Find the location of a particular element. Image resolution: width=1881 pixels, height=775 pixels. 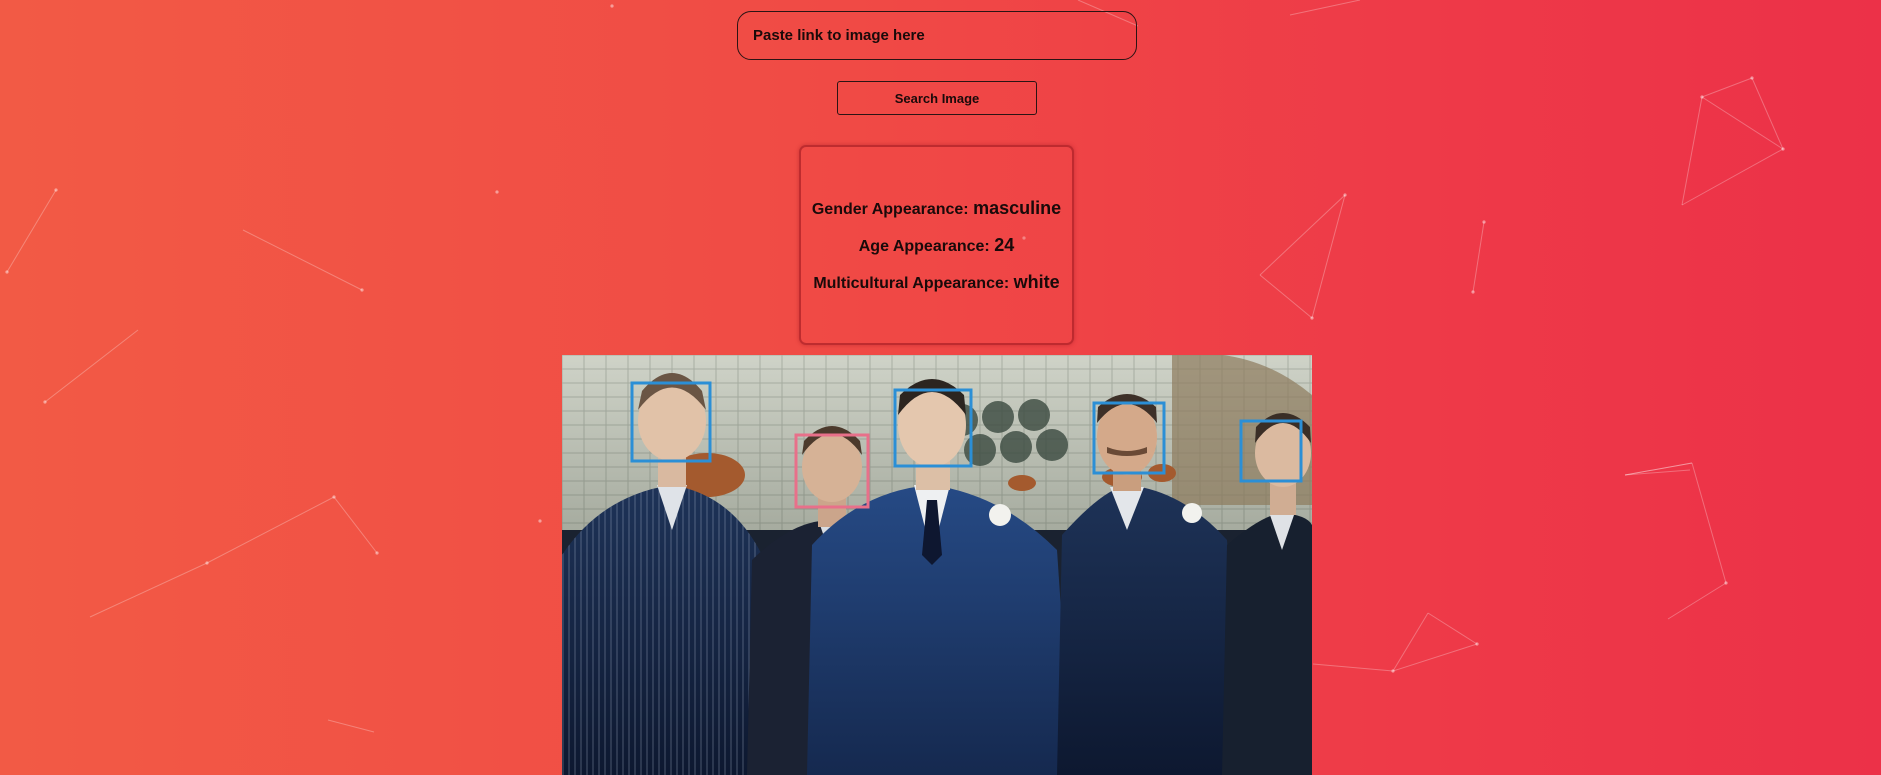

multicultural-appearance-label: Multicultural Appearance: is located at coordinates (911, 283).